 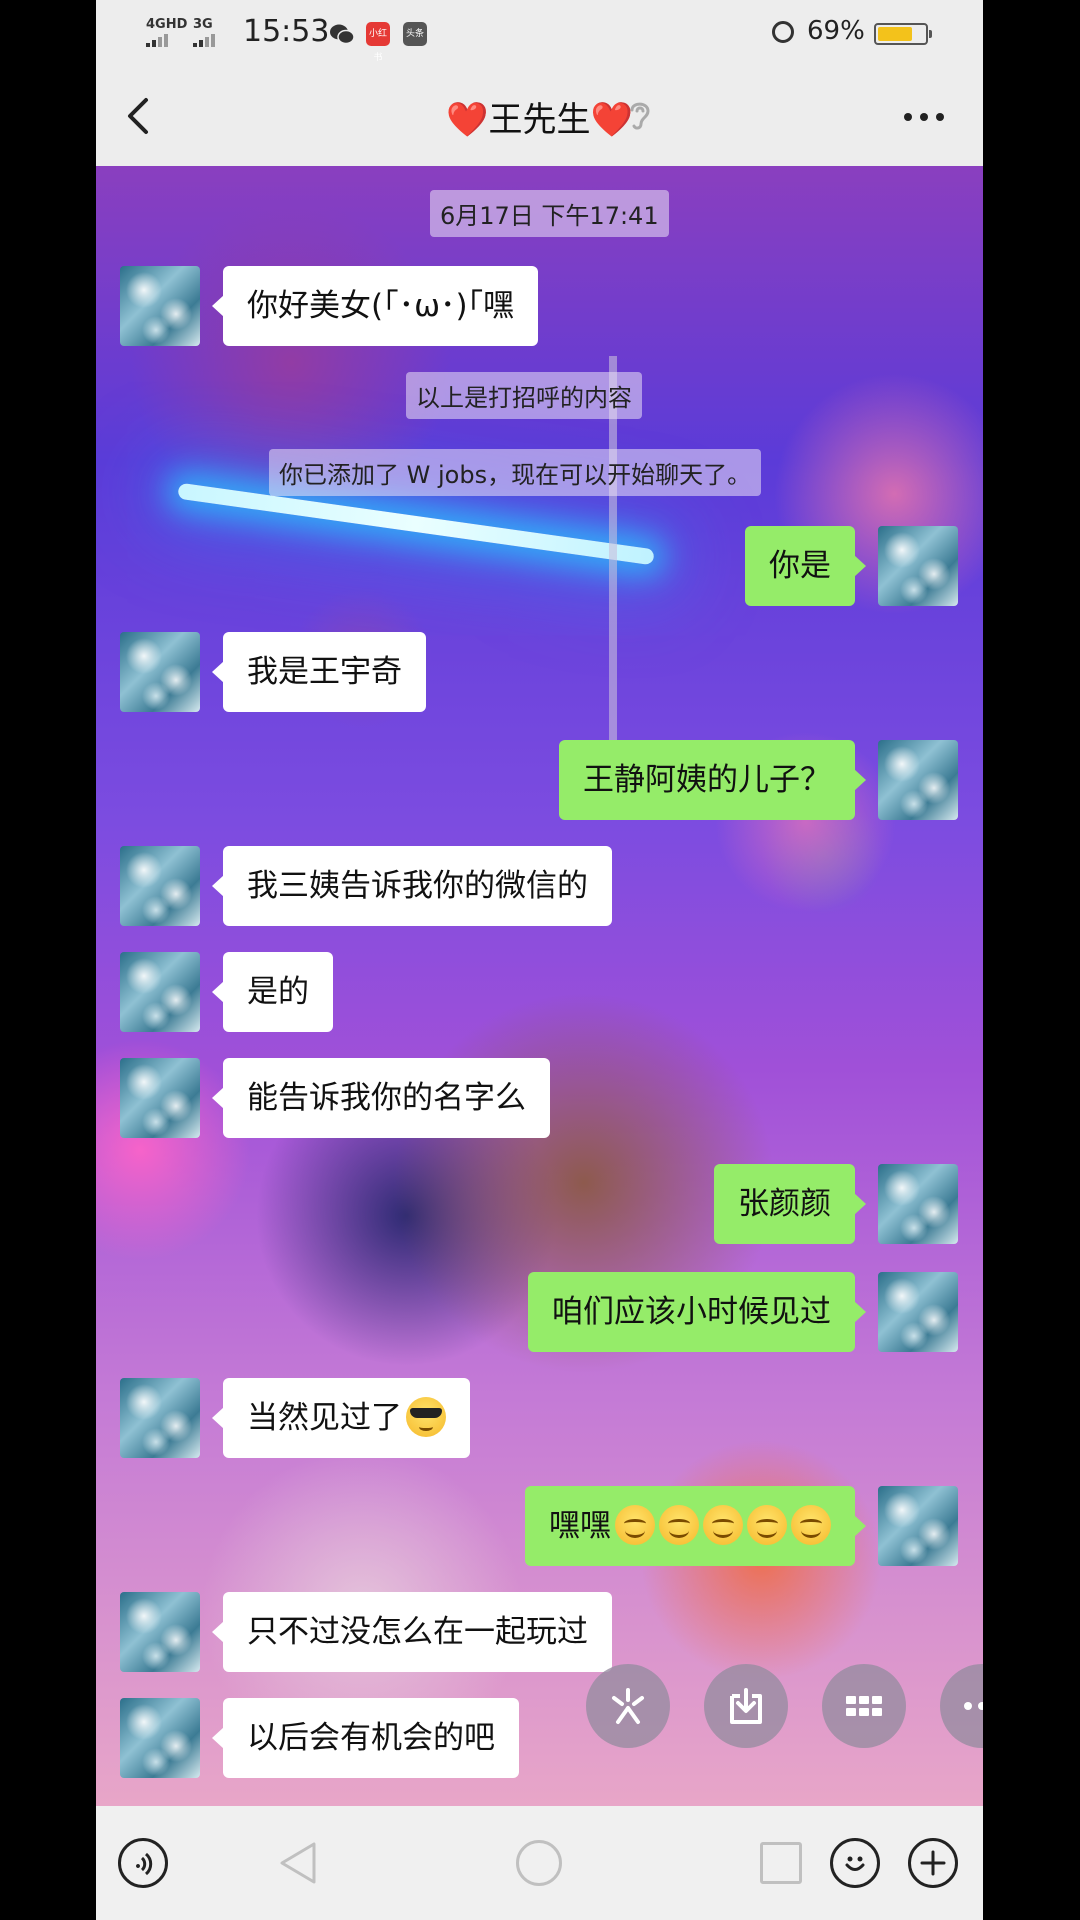 I want to click on fab-download-button, so click(x=746, y=1706).